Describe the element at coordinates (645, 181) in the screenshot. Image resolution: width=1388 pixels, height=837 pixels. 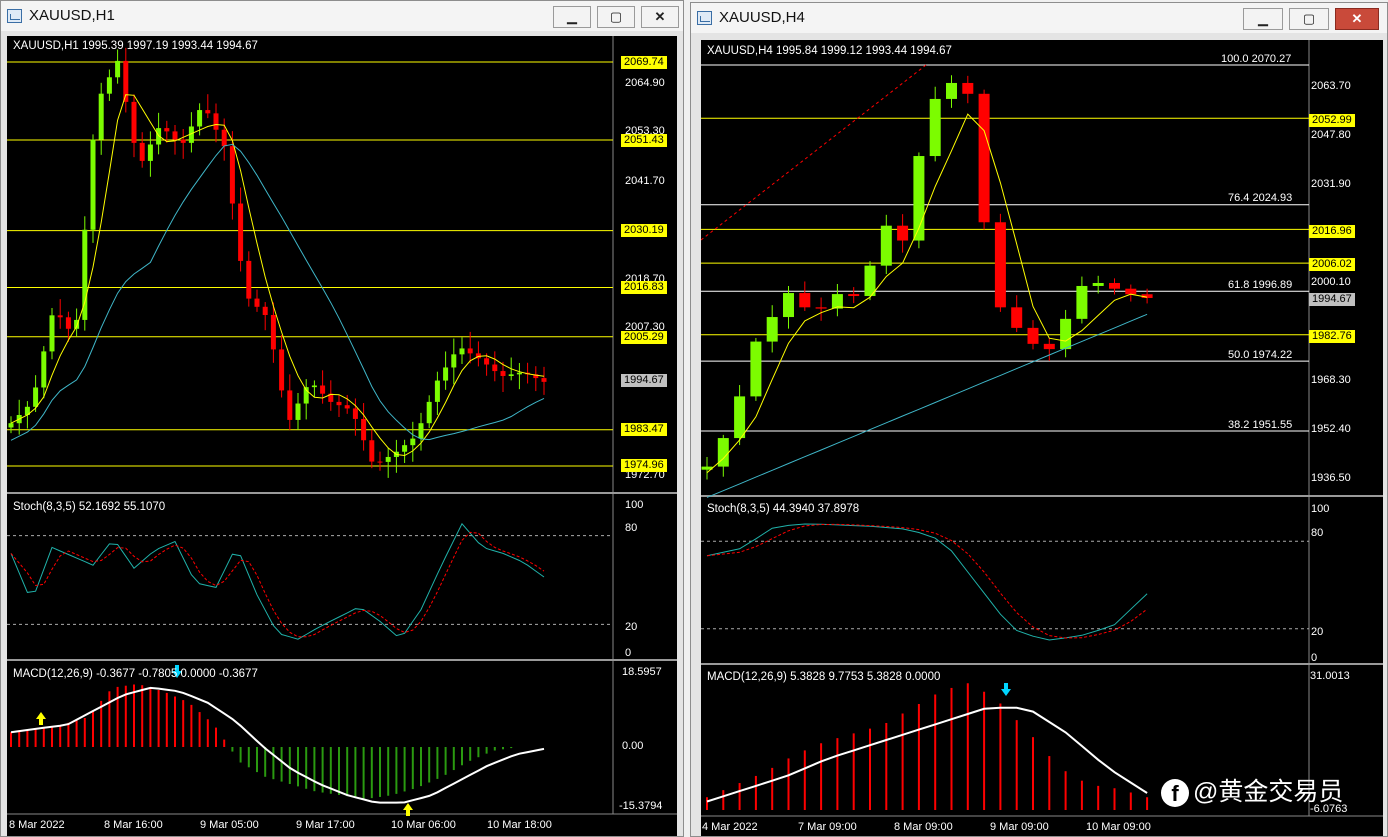
I see `price-axis-label: 2041.70` at that location.